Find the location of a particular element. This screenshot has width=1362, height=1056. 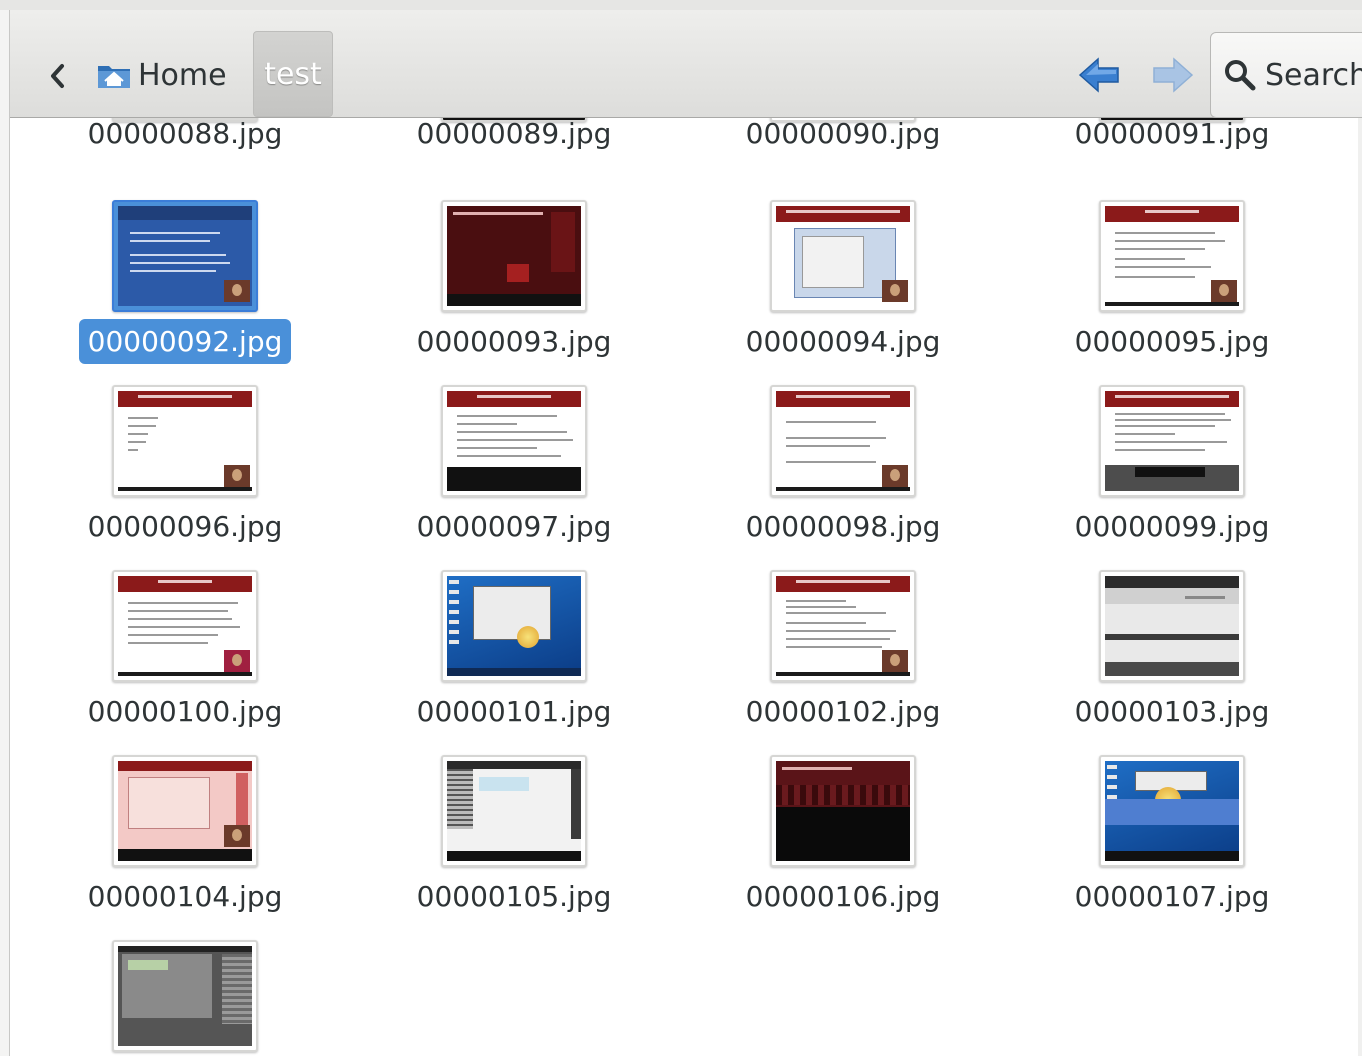

breadcrumb-current-folder: test is located at coordinates (293, 74).